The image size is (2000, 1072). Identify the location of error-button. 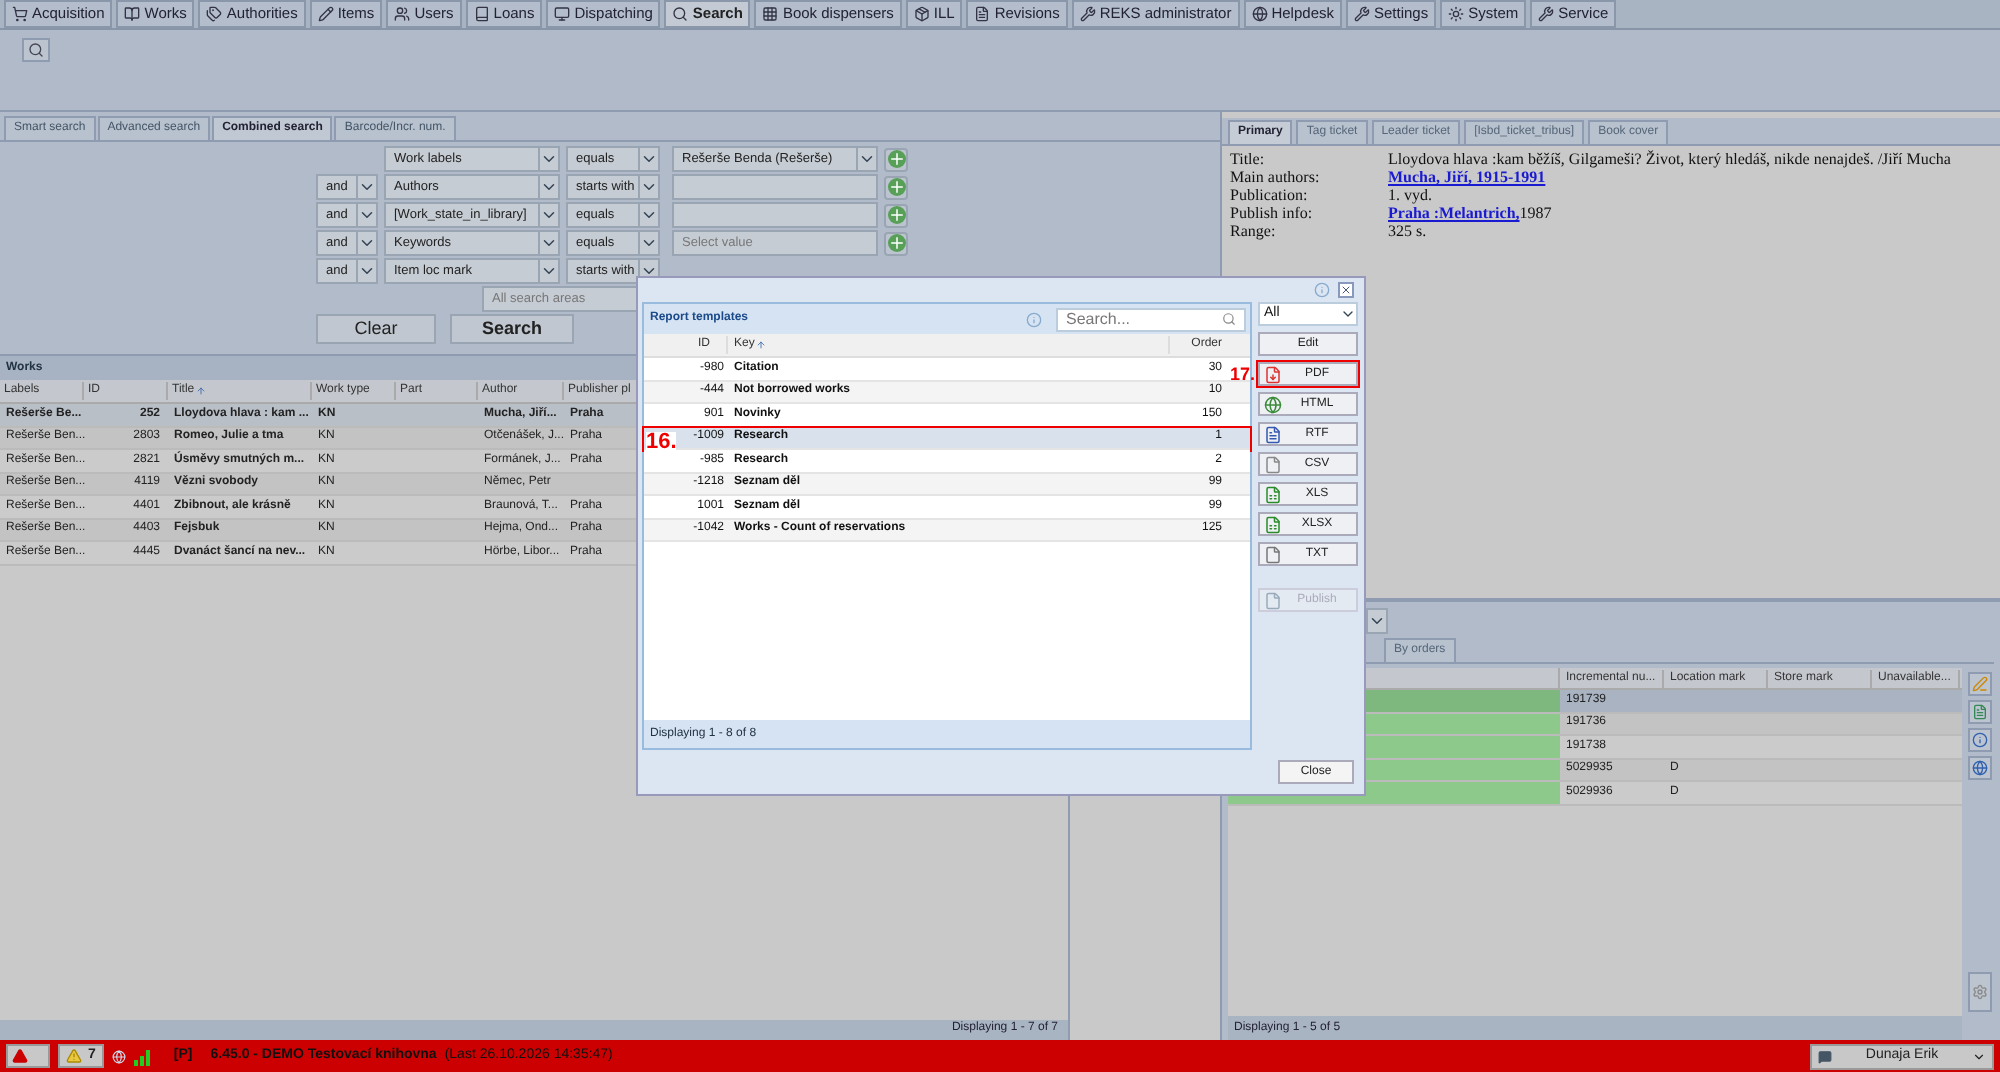
(28, 1056).